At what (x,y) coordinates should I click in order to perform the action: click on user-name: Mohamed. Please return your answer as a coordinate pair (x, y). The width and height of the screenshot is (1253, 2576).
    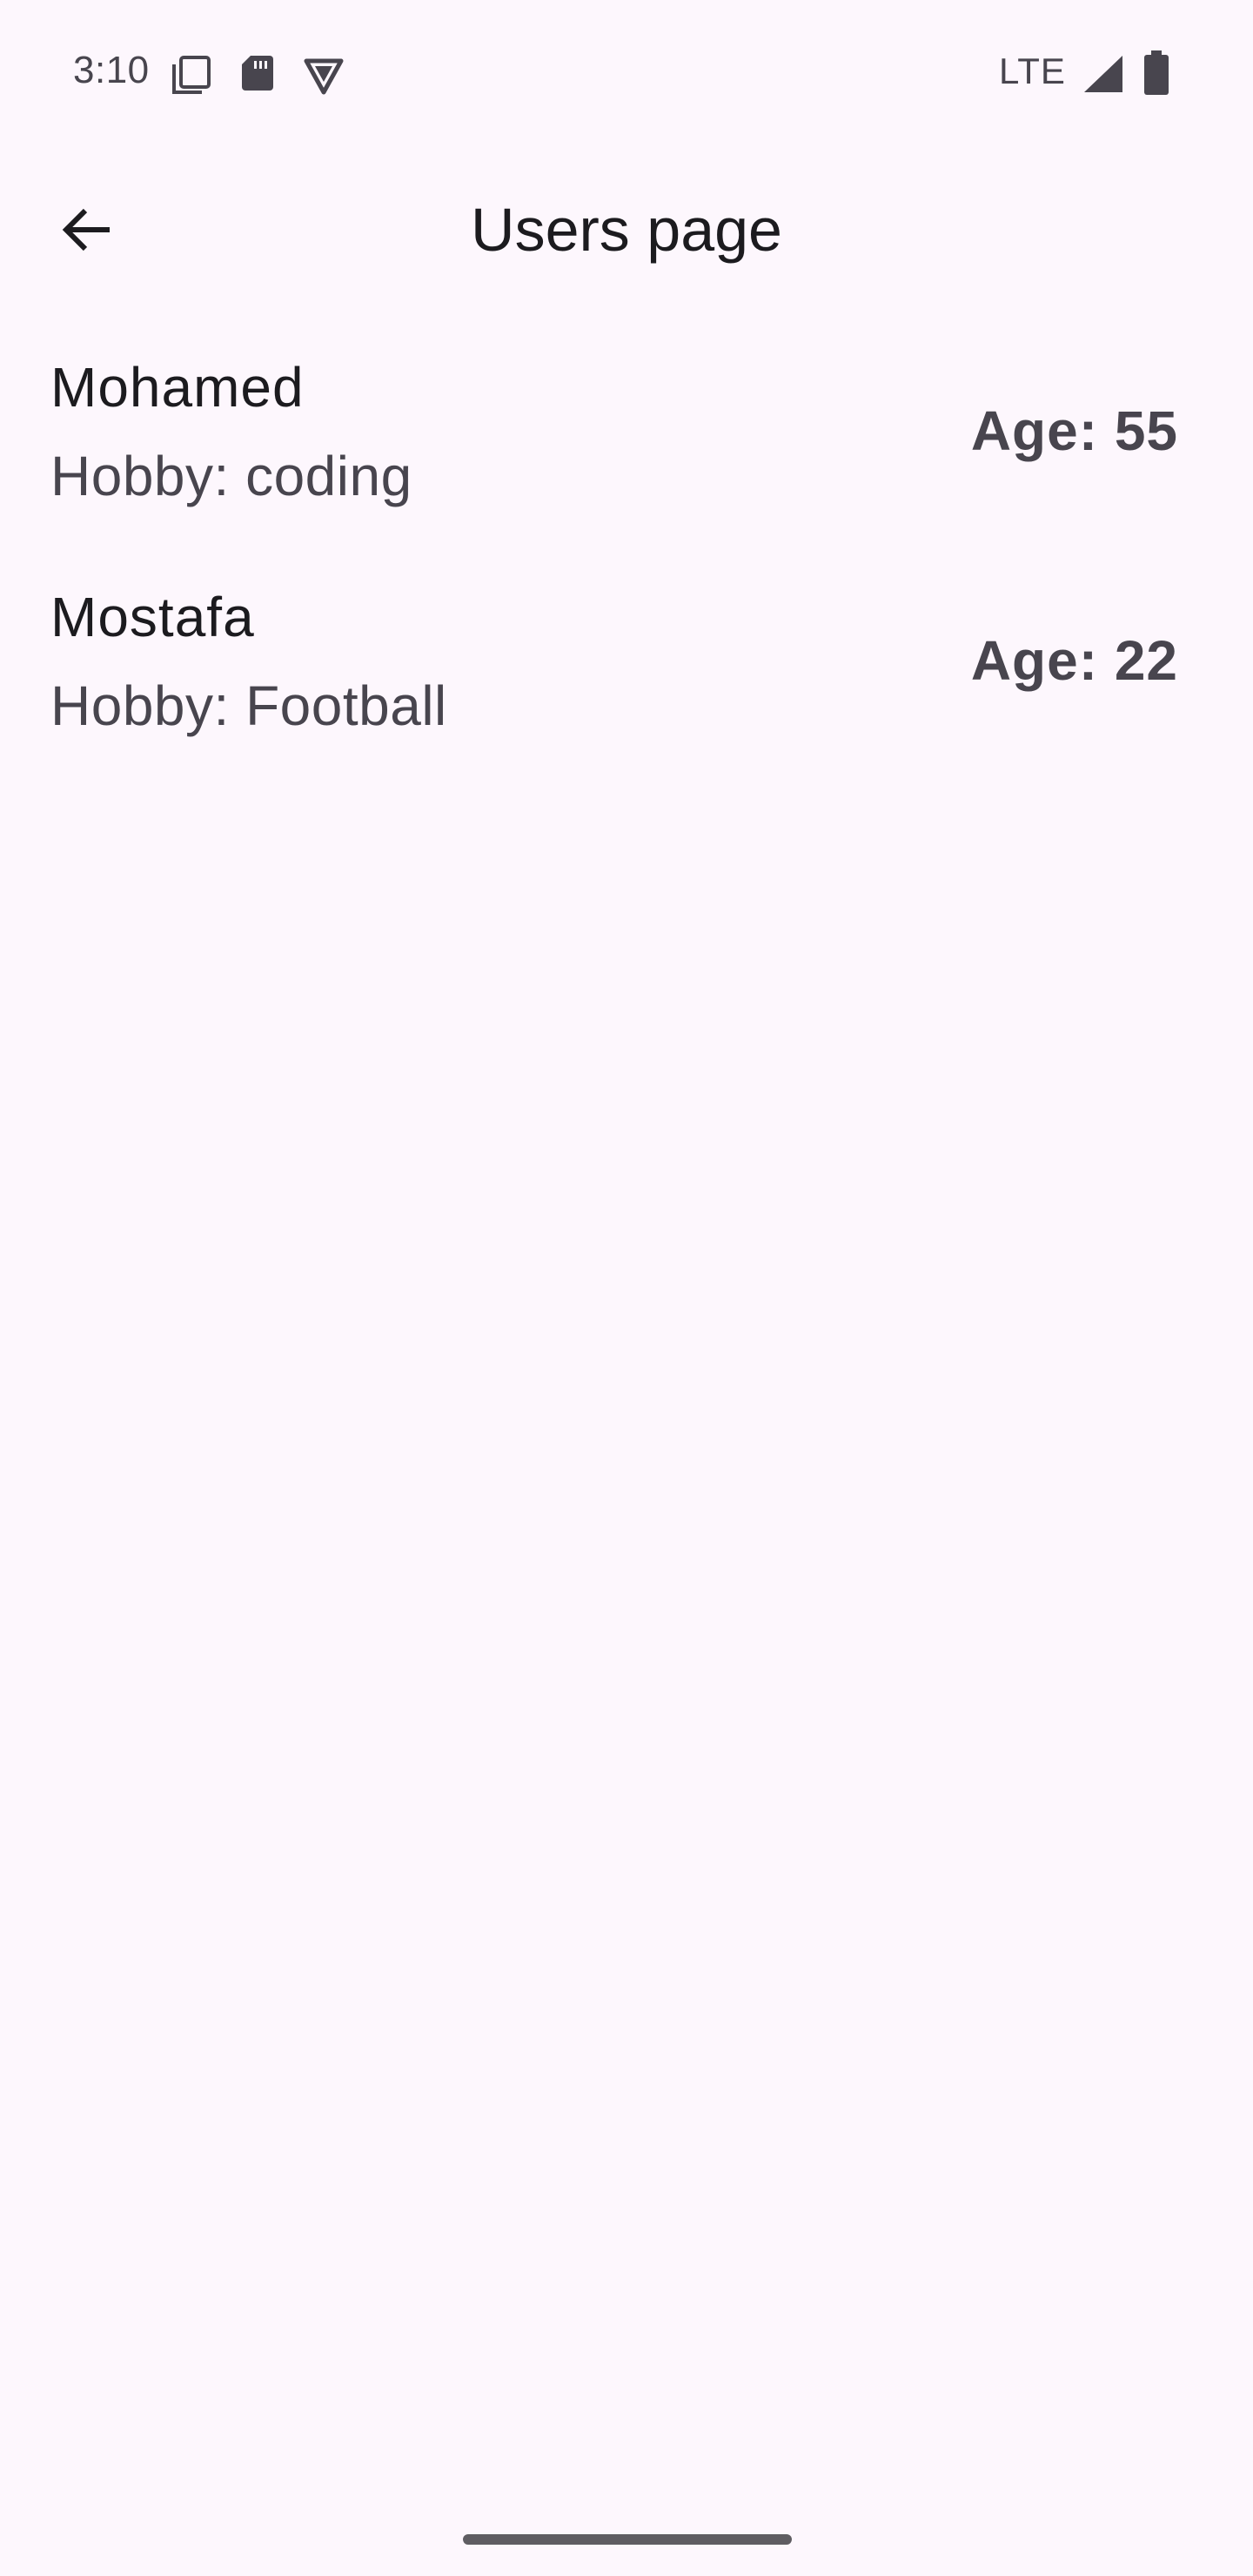
    Looking at the image, I should click on (177, 387).